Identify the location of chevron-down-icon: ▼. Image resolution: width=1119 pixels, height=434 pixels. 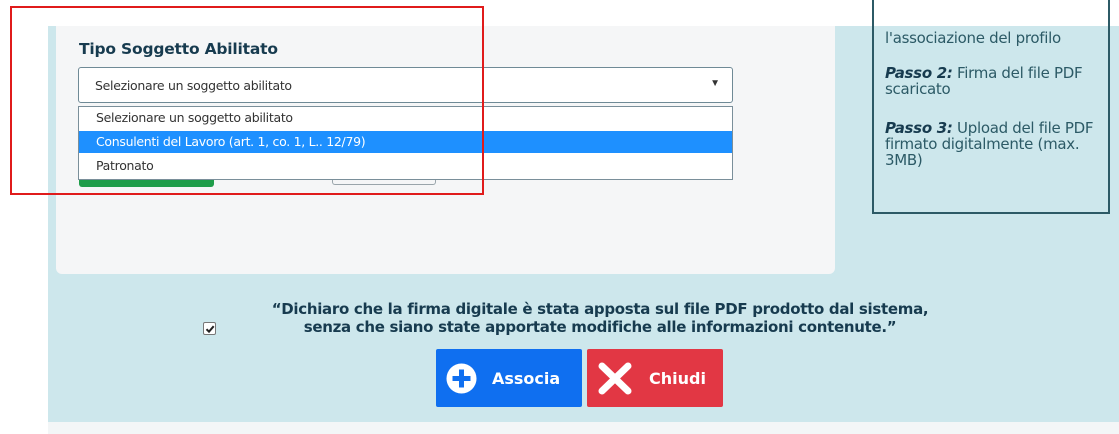
(715, 83).